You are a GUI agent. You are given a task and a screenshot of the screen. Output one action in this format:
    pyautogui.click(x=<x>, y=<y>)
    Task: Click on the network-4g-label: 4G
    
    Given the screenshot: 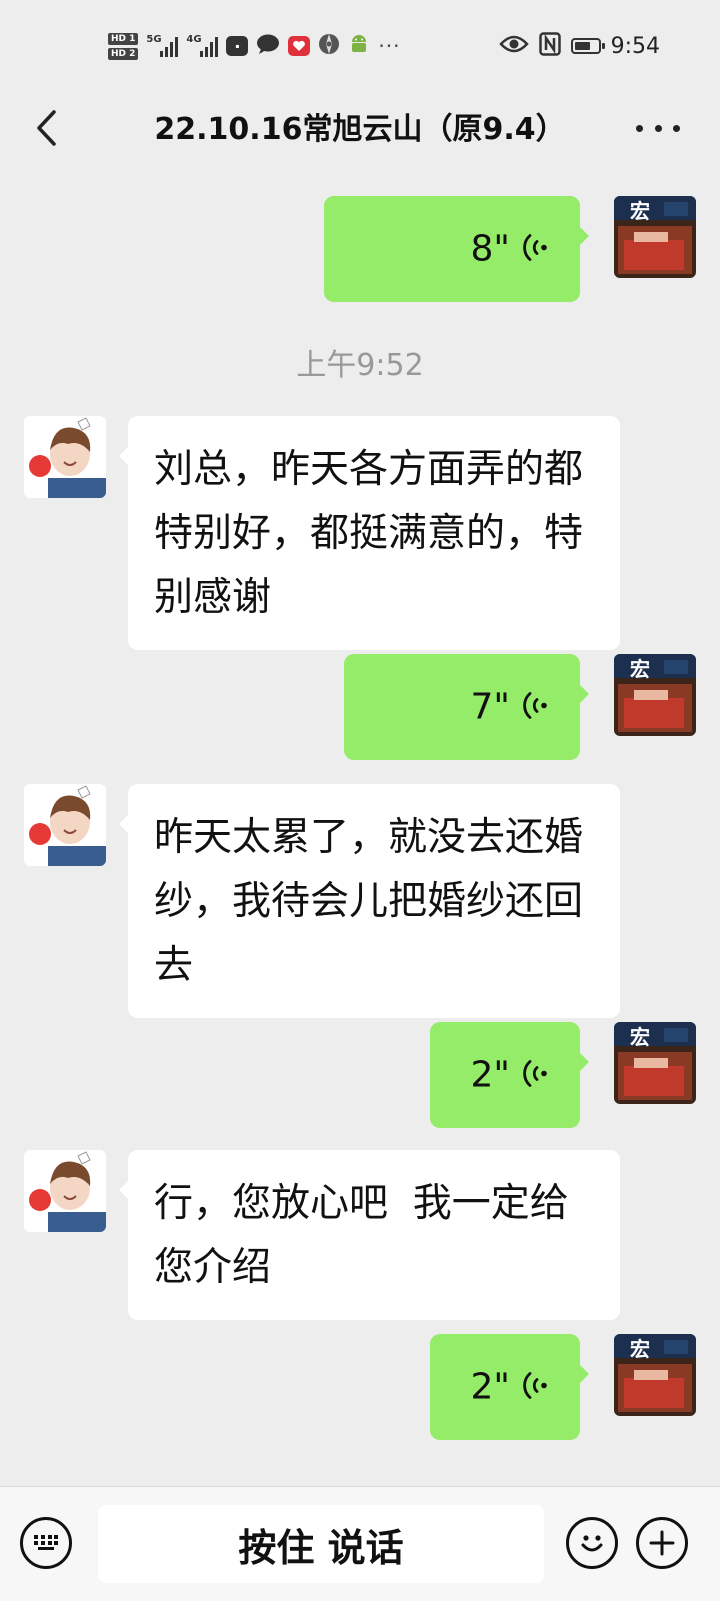 What is the action you would take?
    pyautogui.click(x=194, y=39)
    